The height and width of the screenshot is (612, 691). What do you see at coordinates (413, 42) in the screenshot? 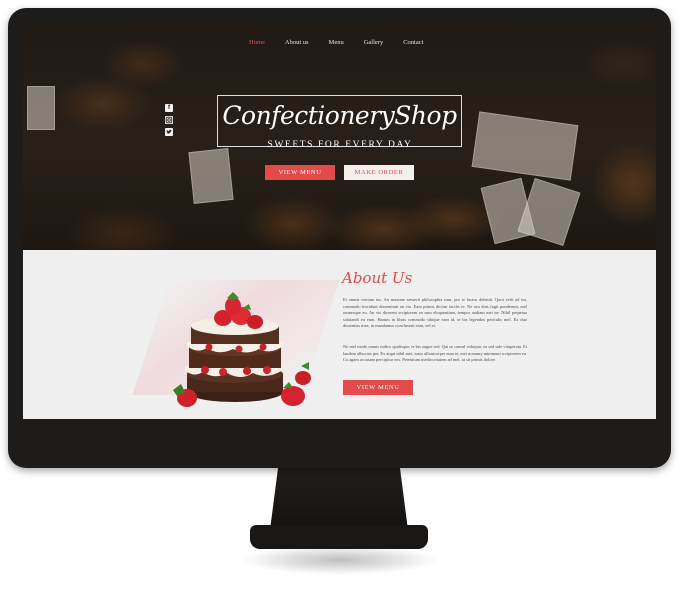
I see `nav-item-contact: Contact` at bounding box center [413, 42].